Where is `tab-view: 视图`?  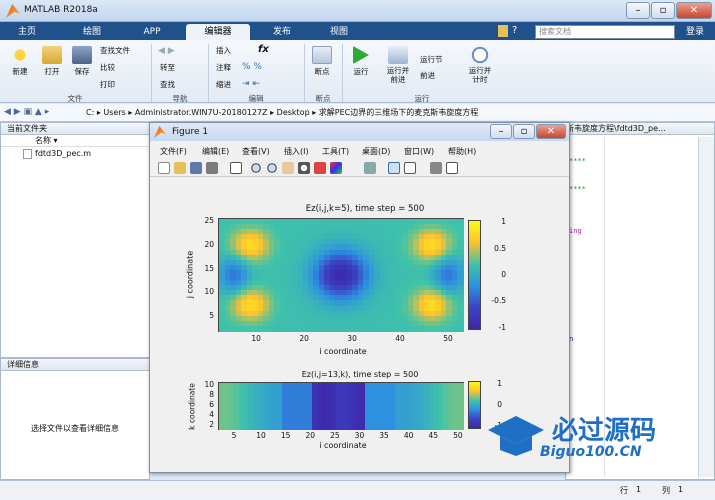
tab-view: 视图 is located at coordinates (339, 32).